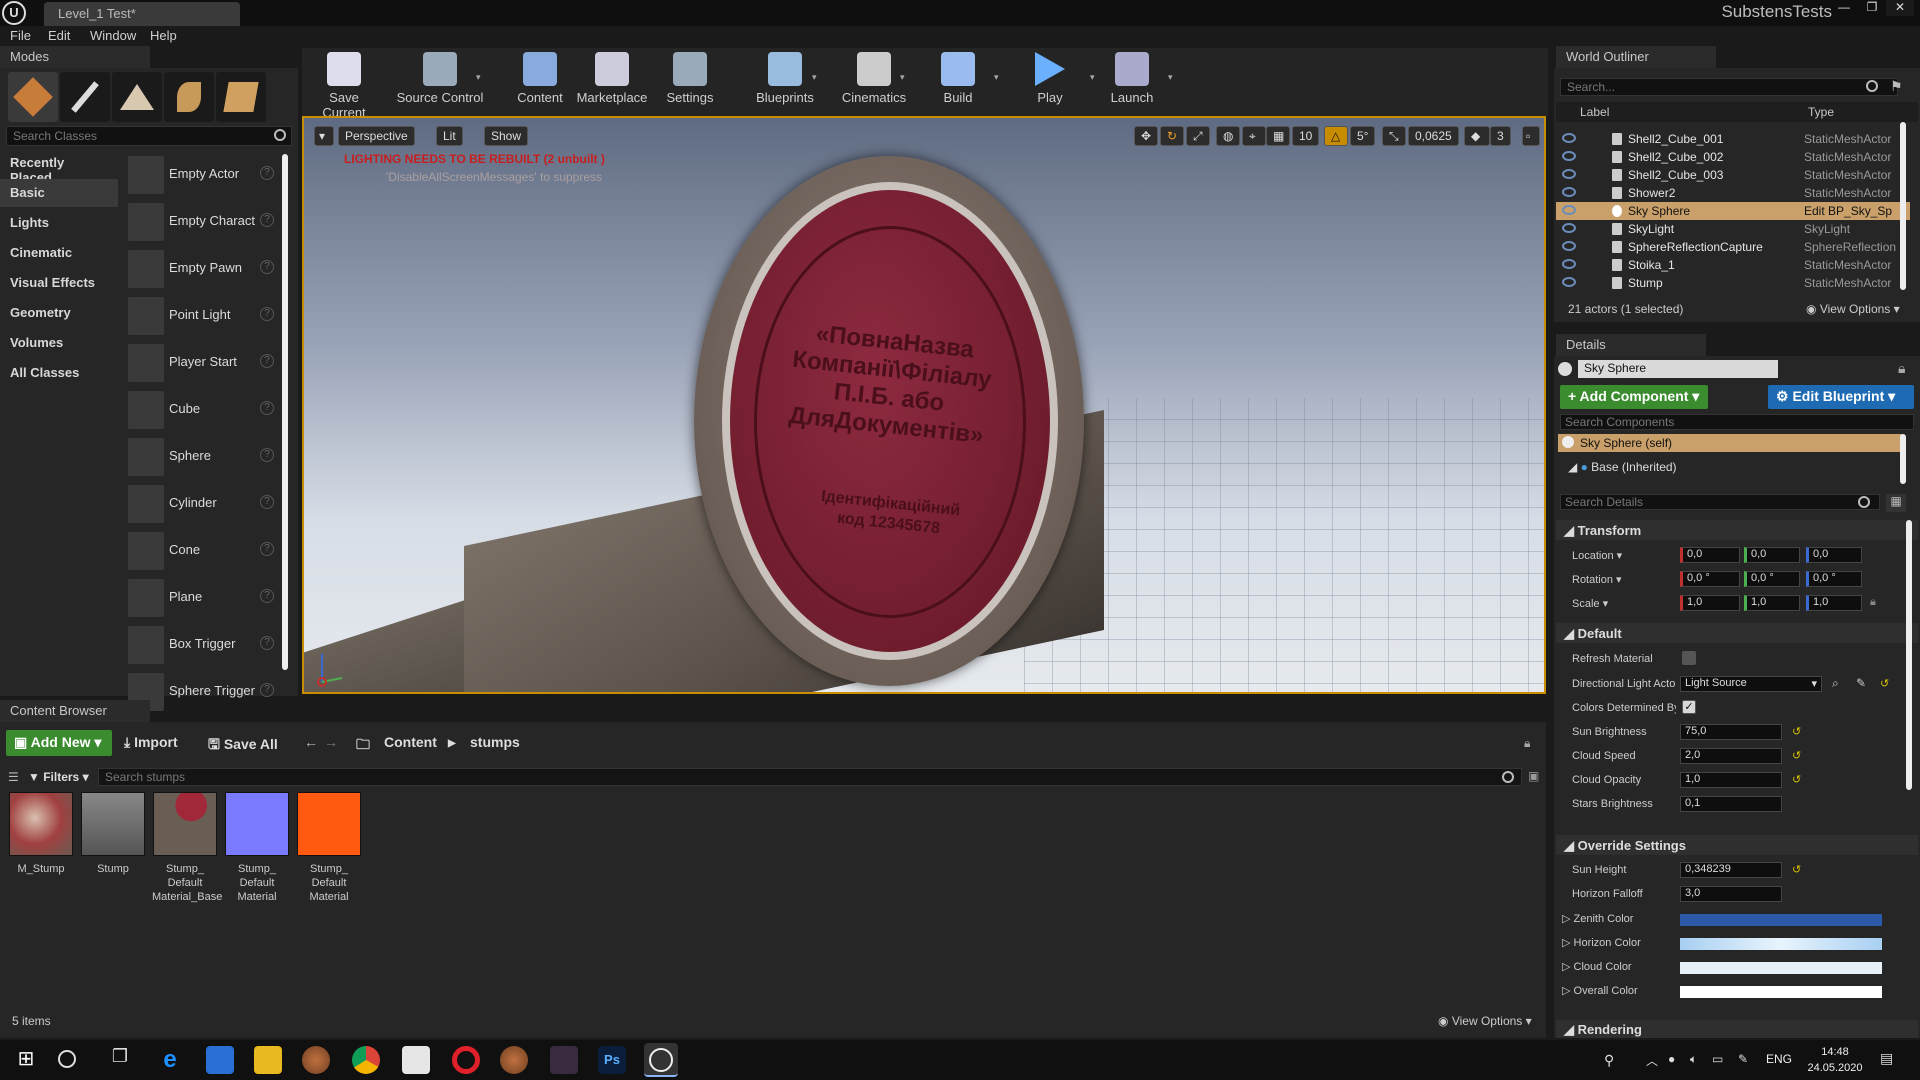  What do you see at coordinates (1821, 112) in the screenshot?
I see `outliner-type-column: Type` at bounding box center [1821, 112].